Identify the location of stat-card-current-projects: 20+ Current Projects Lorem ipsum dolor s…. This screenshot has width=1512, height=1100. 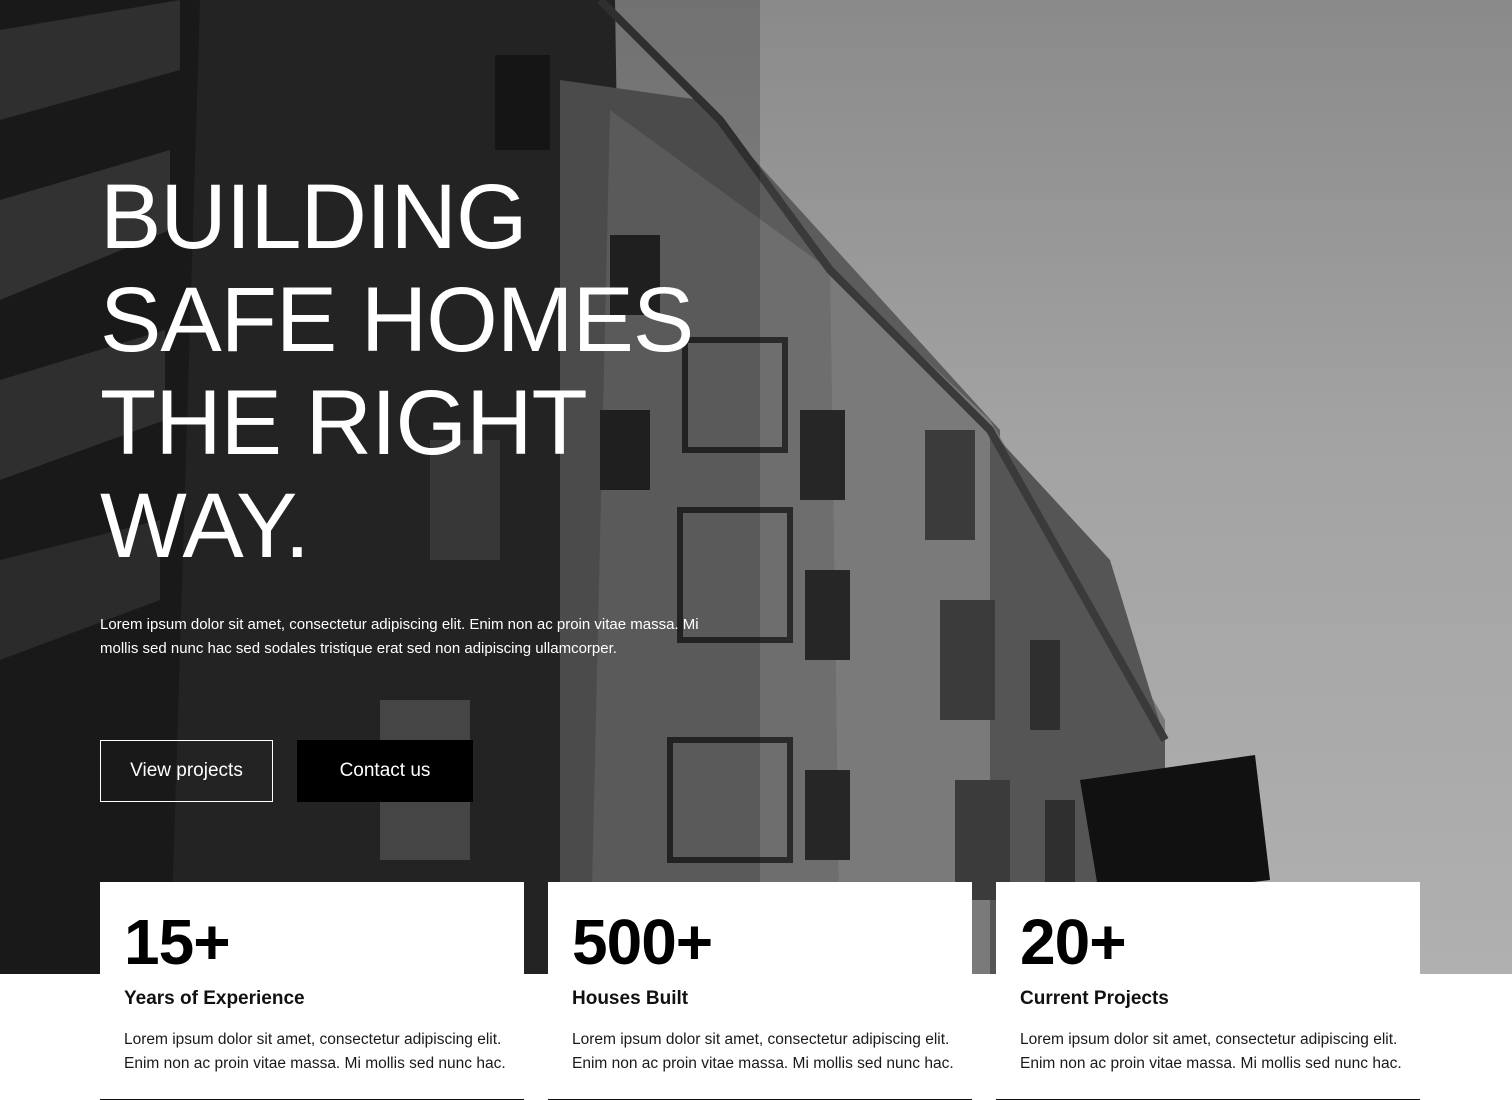
(1208, 991).